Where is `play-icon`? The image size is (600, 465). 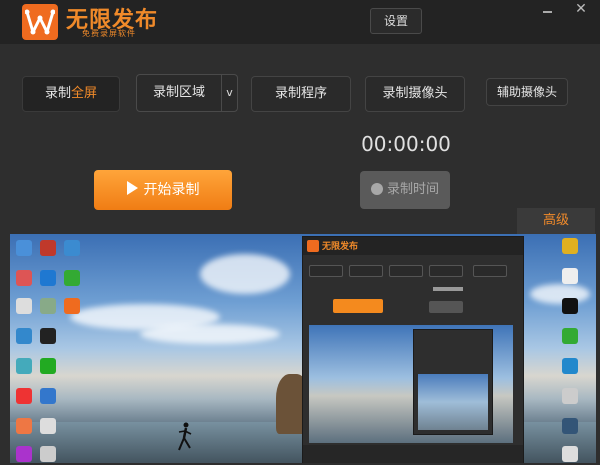
play-icon is located at coordinates (132, 188).